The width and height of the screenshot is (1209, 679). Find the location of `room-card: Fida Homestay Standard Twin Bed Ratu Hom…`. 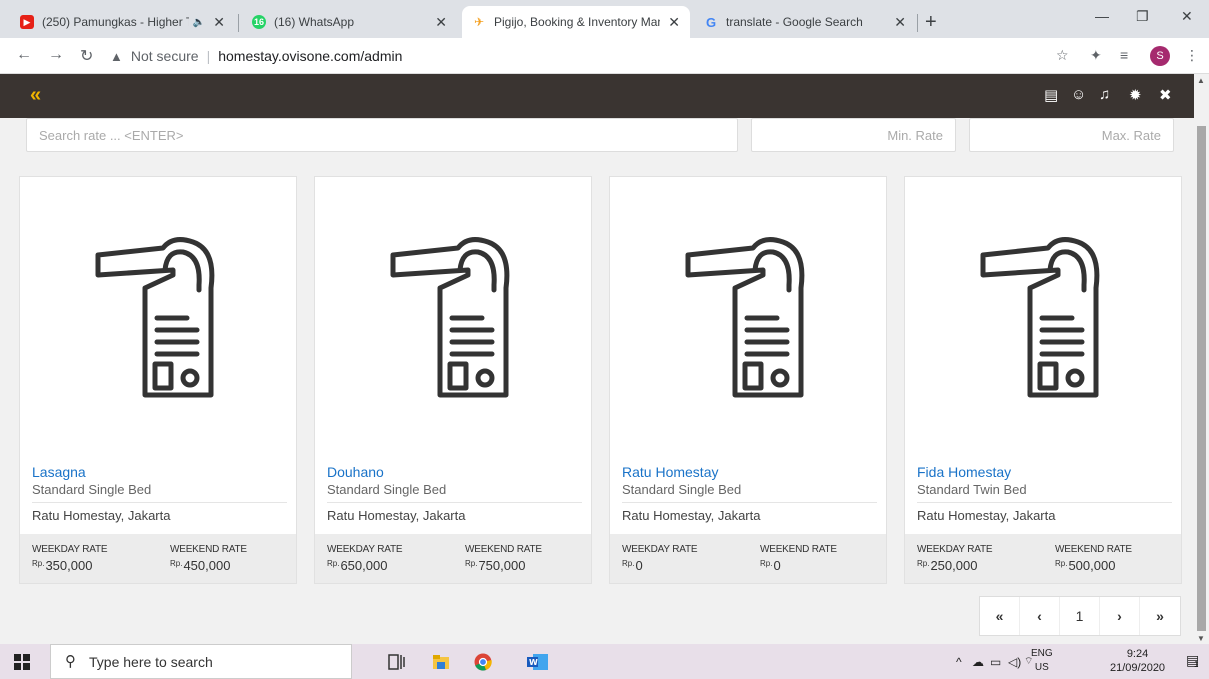

room-card: Fida Homestay Standard Twin Bed Ratu Hom… is located at coordinates (1043, 380).